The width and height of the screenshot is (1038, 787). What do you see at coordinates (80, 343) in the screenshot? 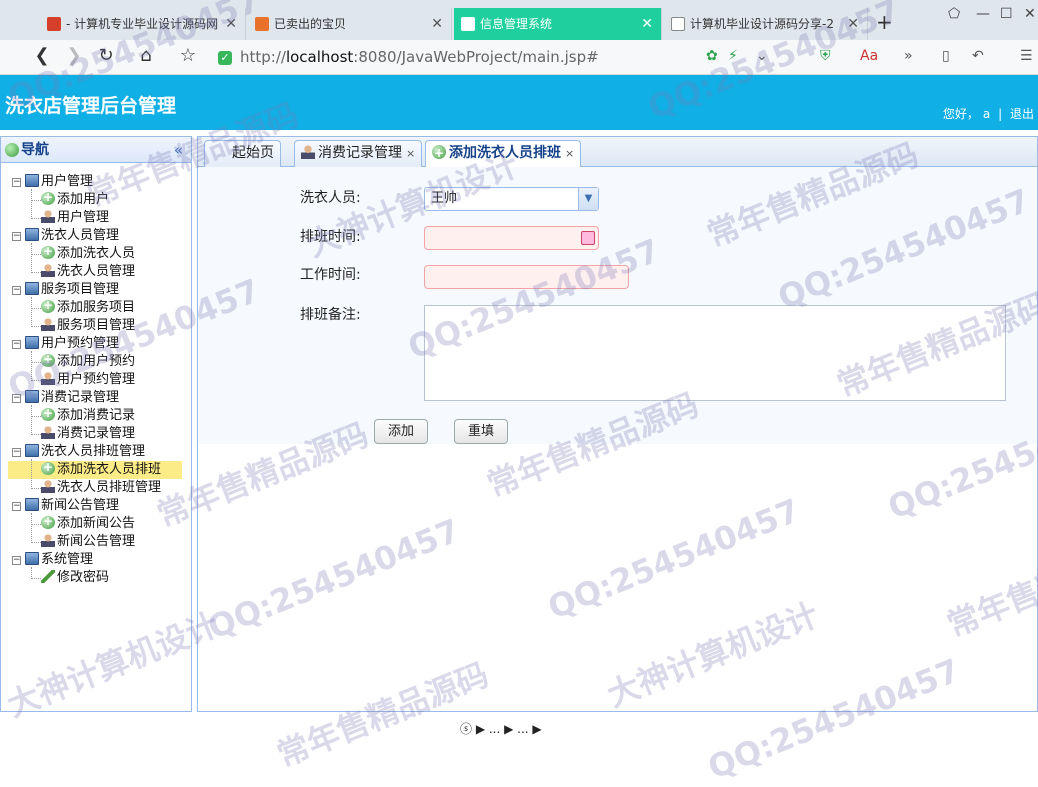
I see `nav-group-label: 用户预约管理` at bounding box center [80, 343].